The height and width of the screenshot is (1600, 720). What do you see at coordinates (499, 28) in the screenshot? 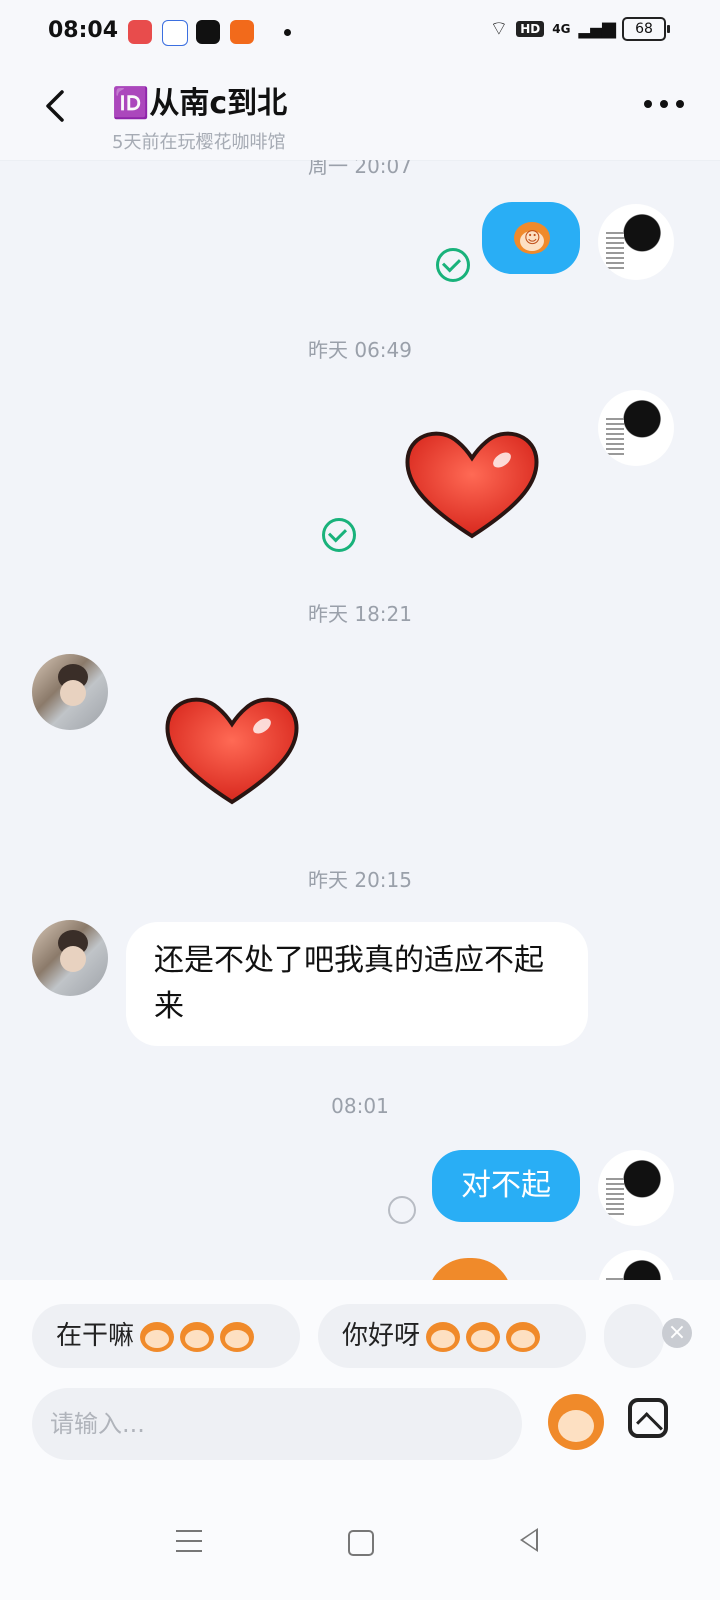
I see `wifi-icon: ⌔` at bounding box center [499, 28].